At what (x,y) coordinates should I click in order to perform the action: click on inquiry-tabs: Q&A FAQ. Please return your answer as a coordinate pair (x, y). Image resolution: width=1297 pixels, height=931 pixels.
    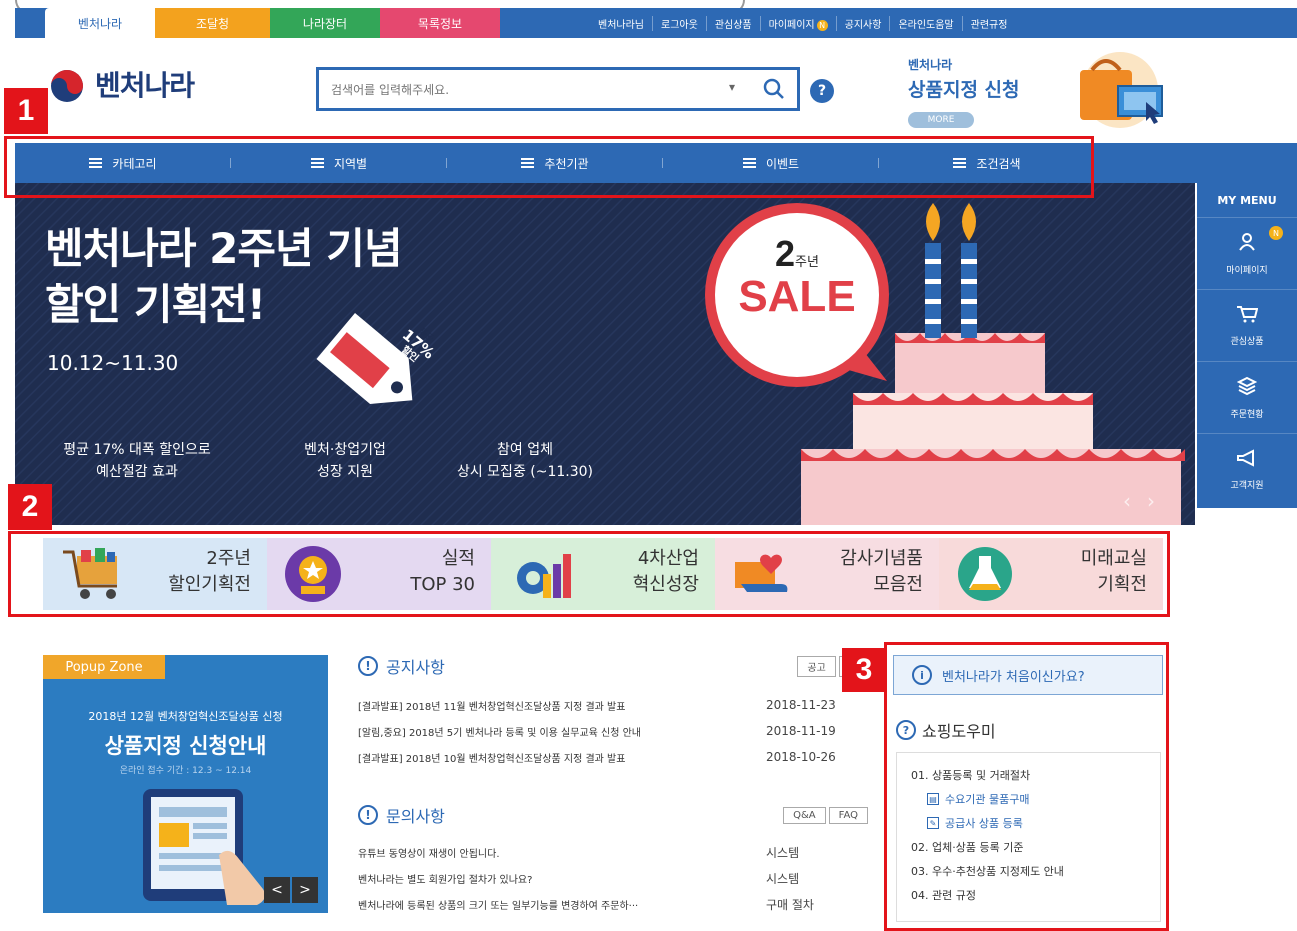
    Looking at the image, I should click on (824, 815).